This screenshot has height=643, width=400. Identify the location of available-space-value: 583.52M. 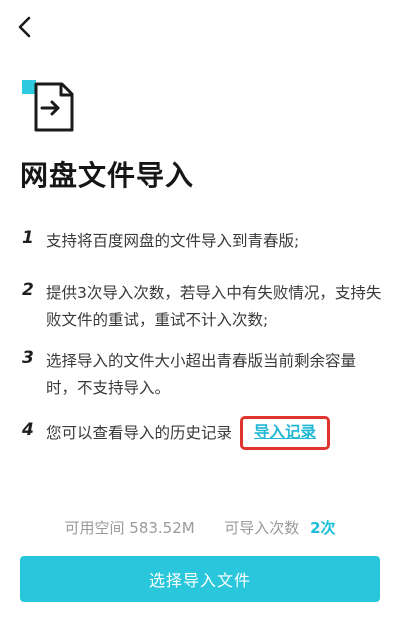
(162, 528).